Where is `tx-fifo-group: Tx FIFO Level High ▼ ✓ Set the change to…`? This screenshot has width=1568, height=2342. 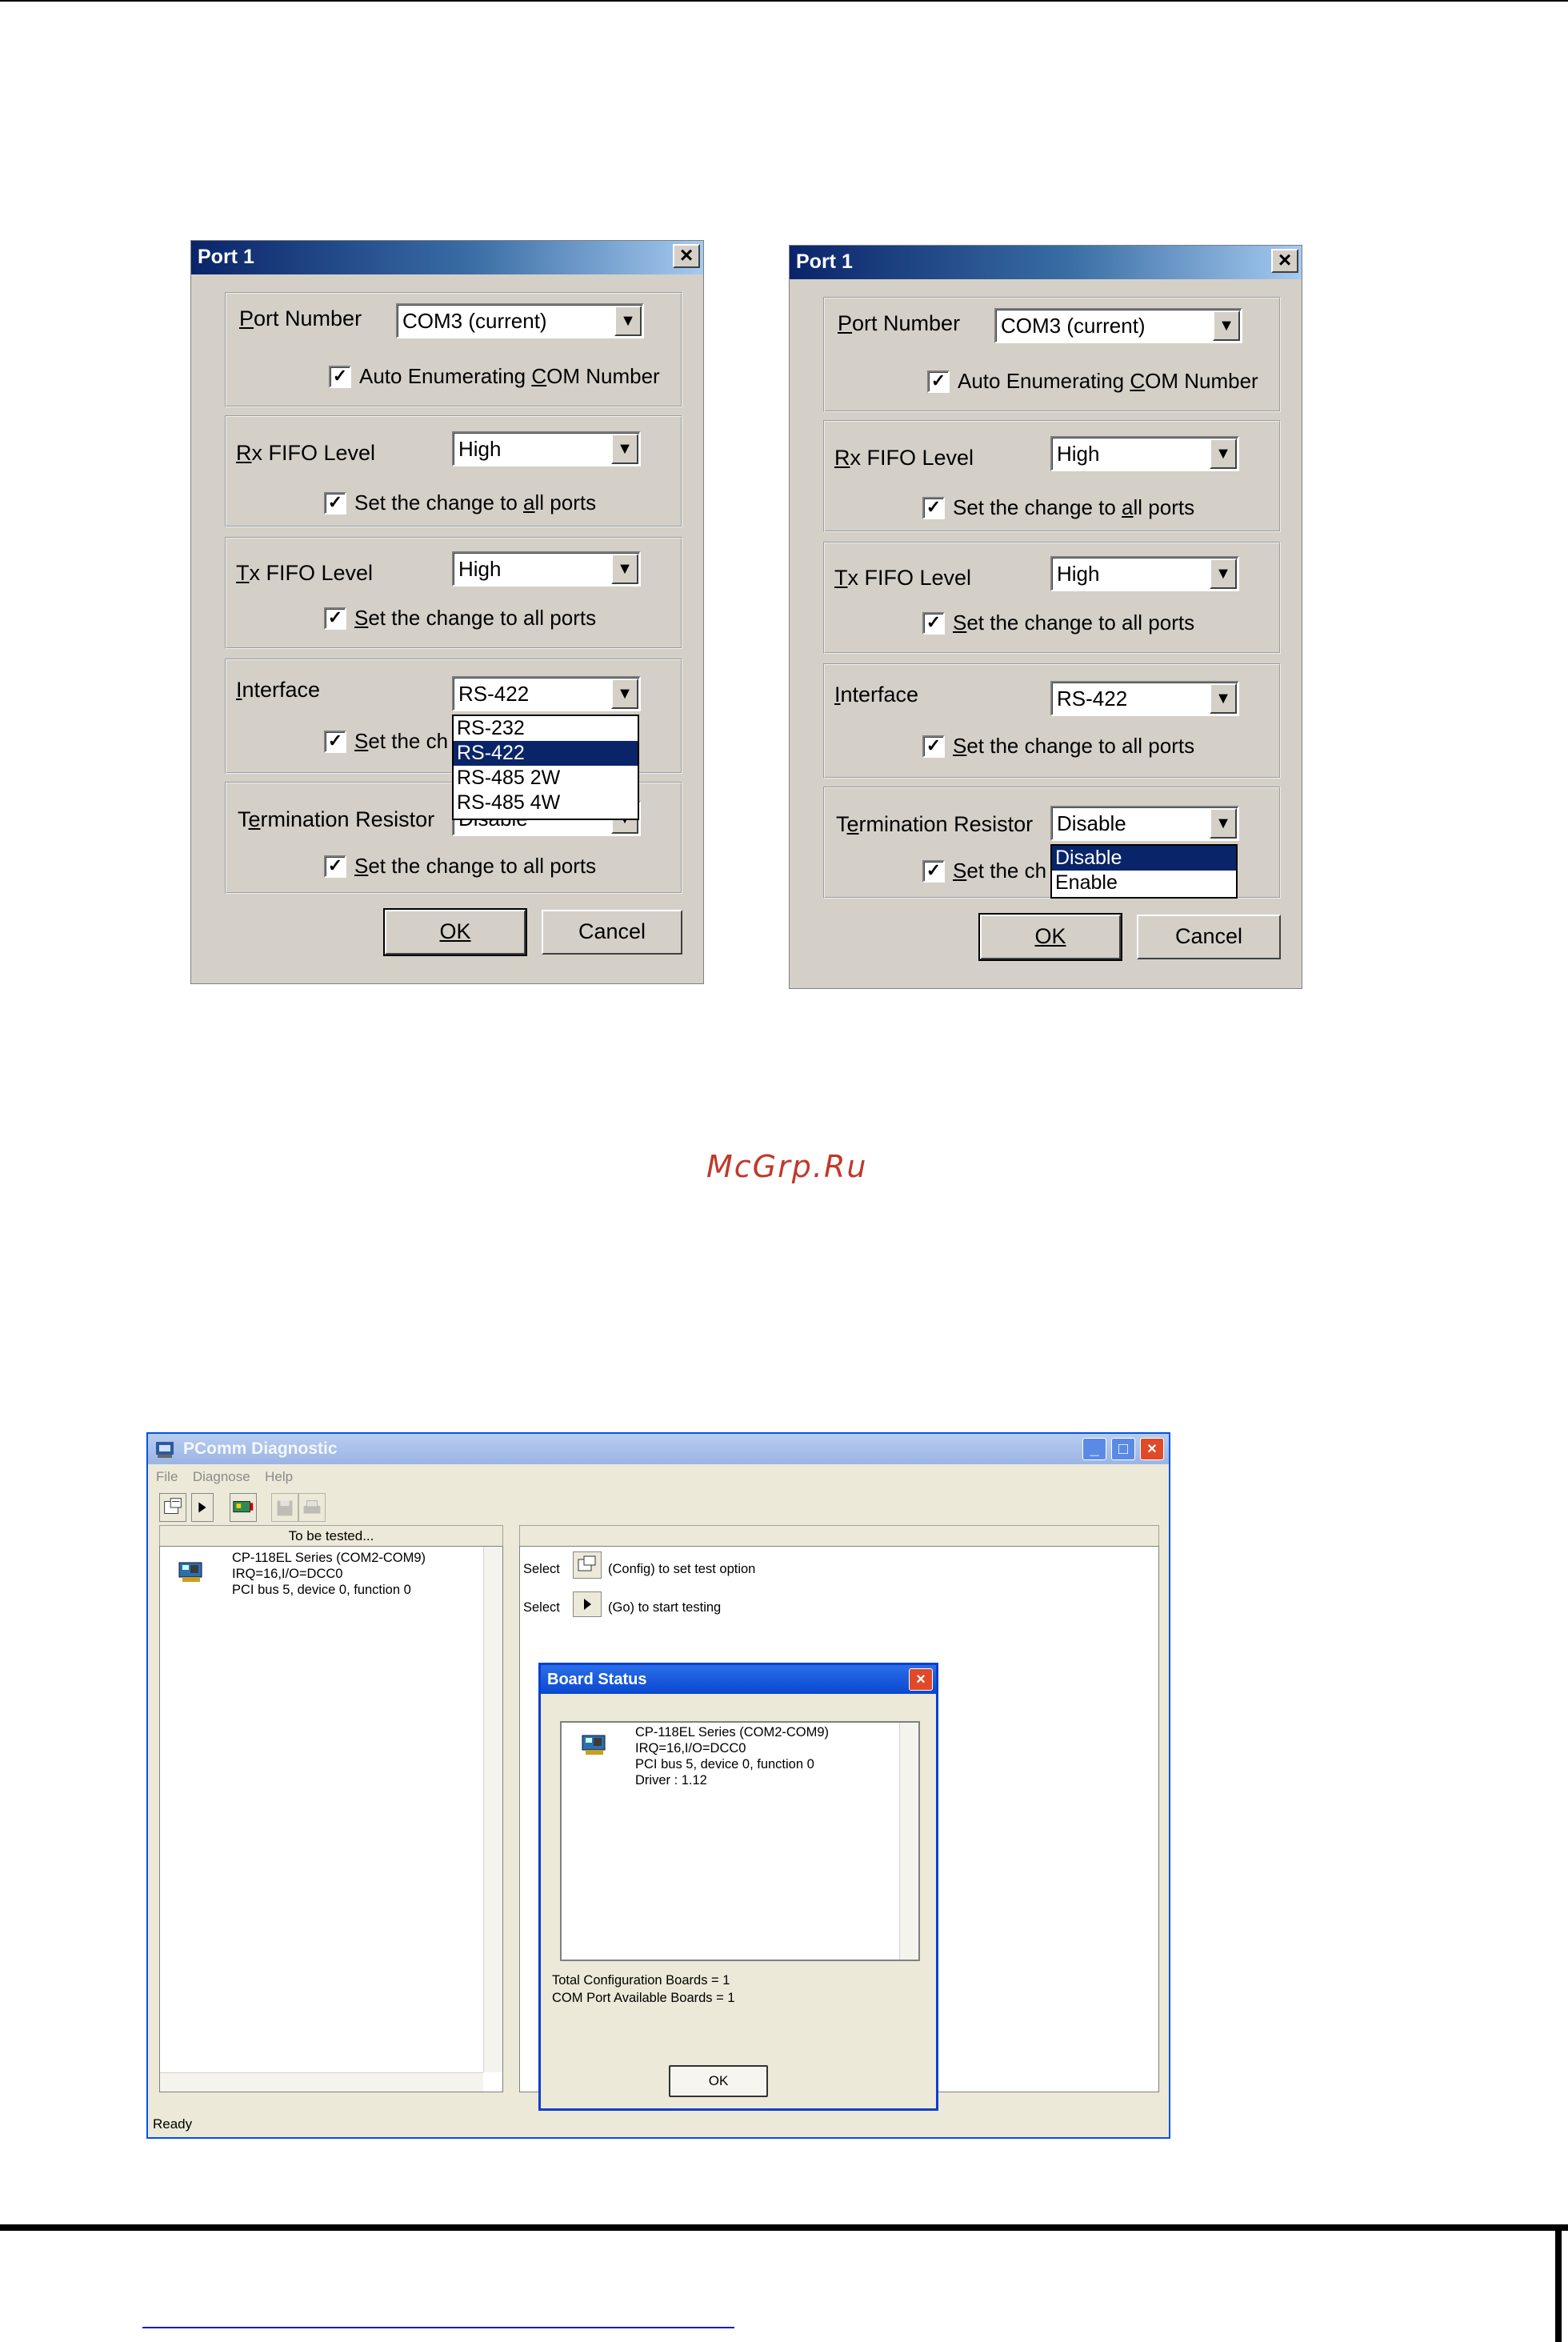
tx-fifo-group: Tx FIFO Level High ▼ ✓ Set the change to… is located at coordinates (1052, 598).